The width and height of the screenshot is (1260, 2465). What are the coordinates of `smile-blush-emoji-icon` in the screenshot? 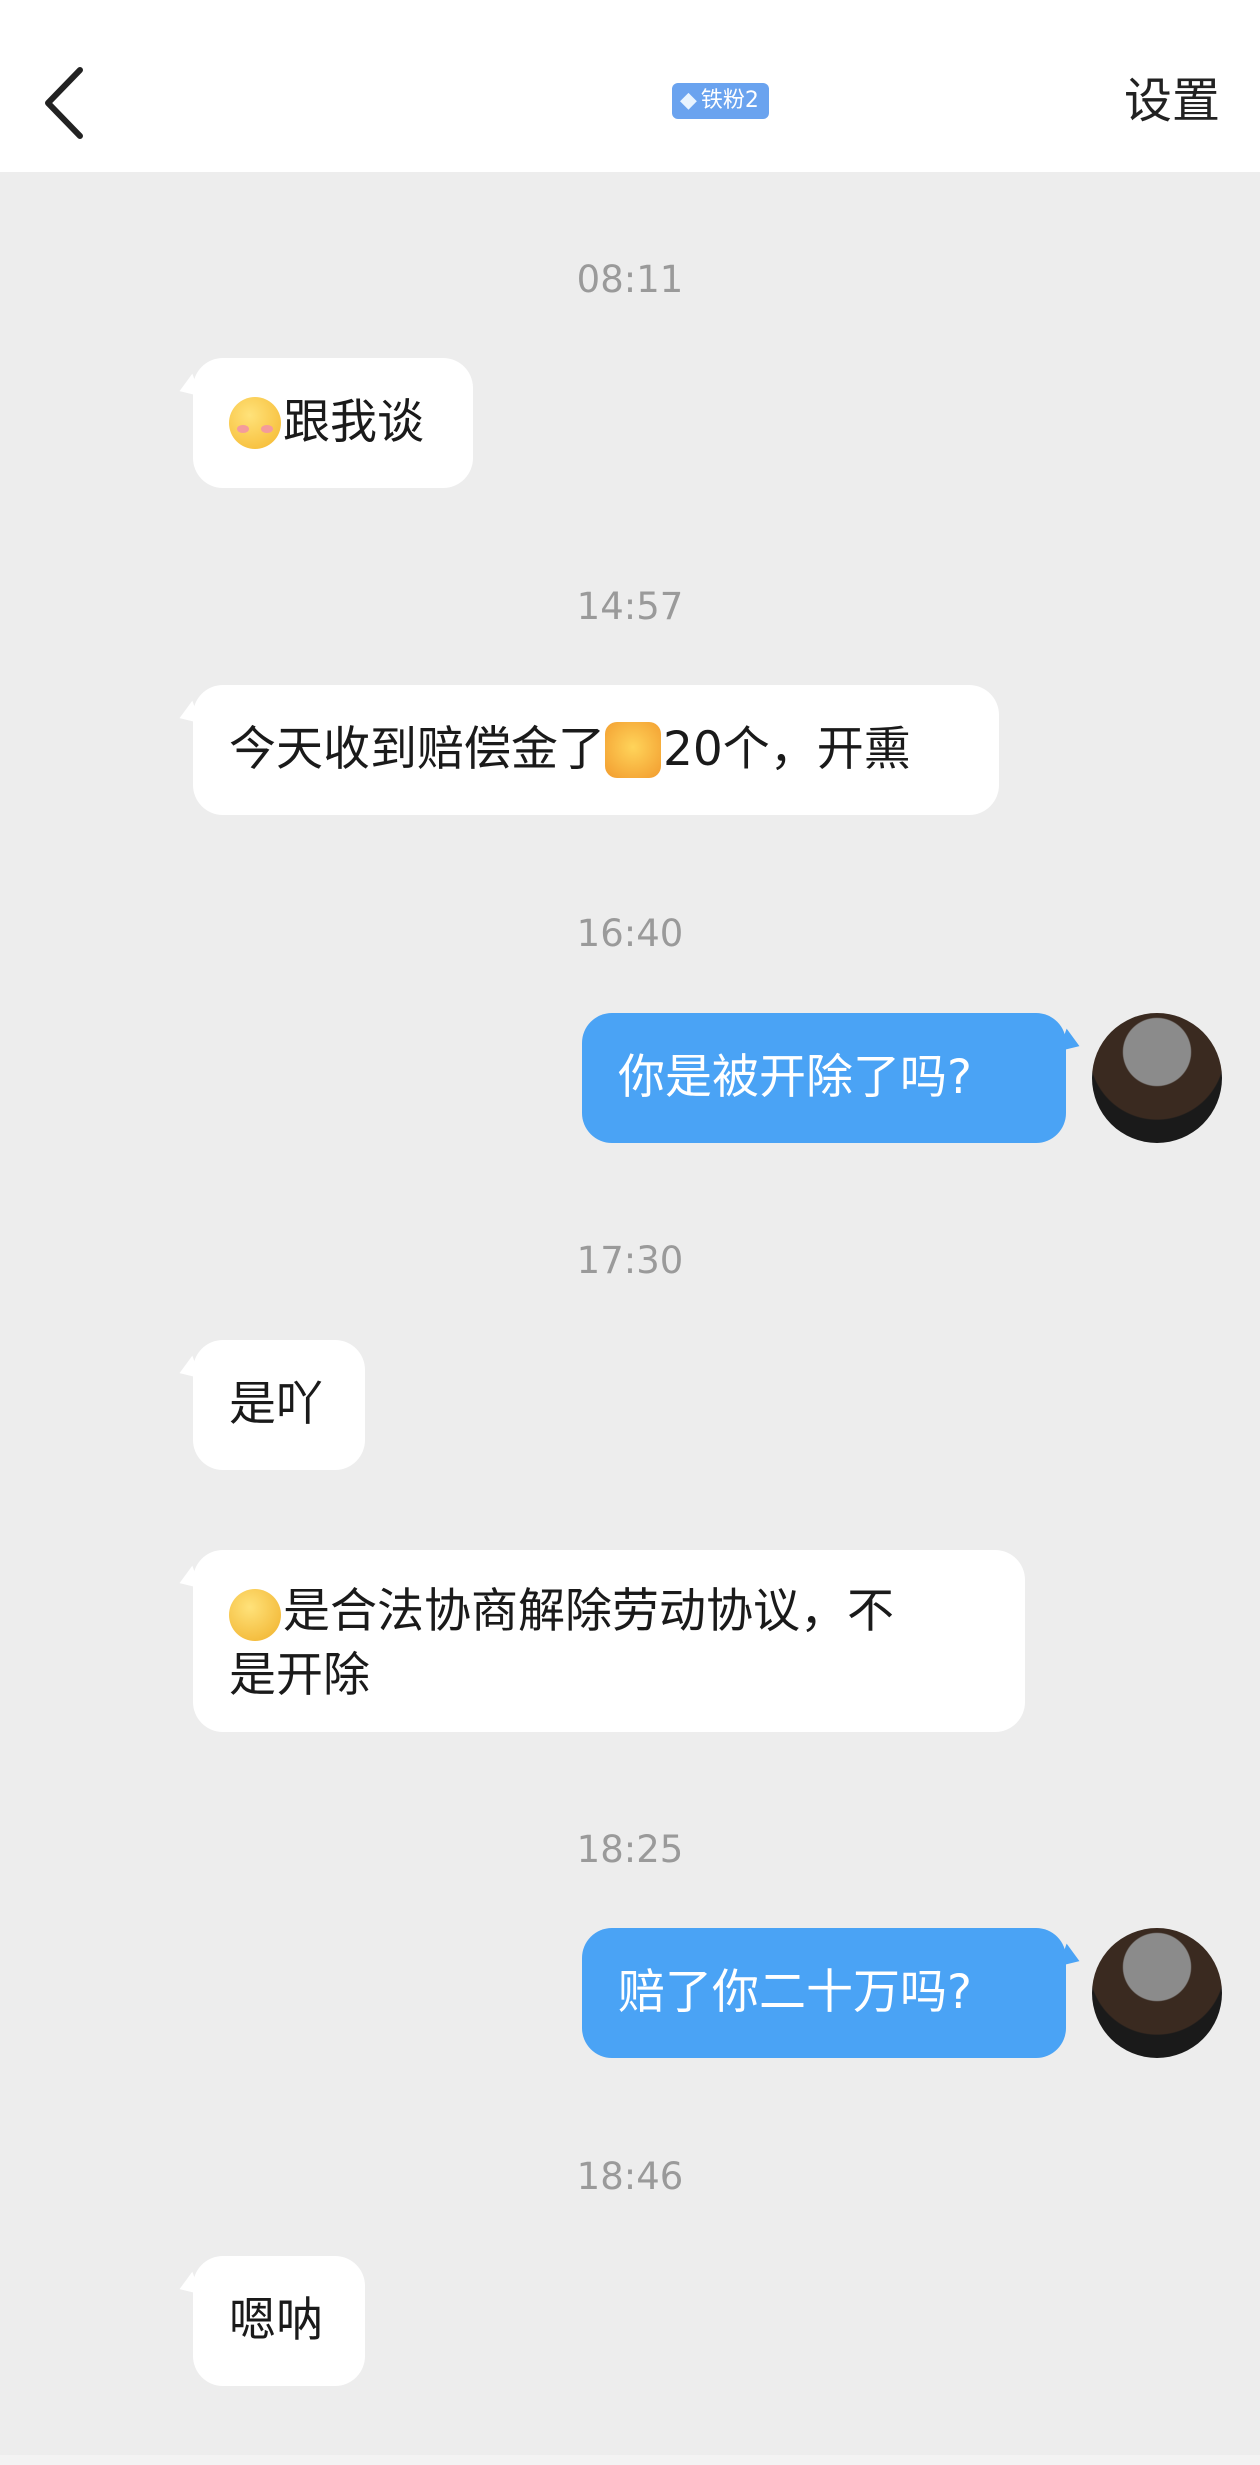 It's located at (255, 423).